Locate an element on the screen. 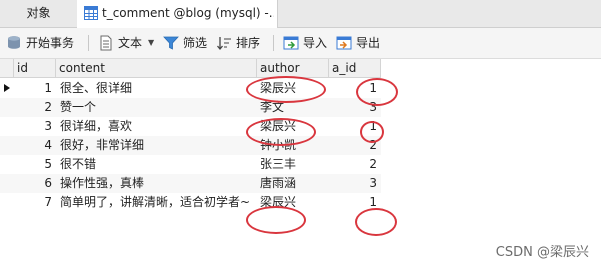 Image resolution: width=601 pixels, height=270 pixels. table-row: 3 很详细，喜欢 梁辰兴 1 is located at coordinates (190, 126).